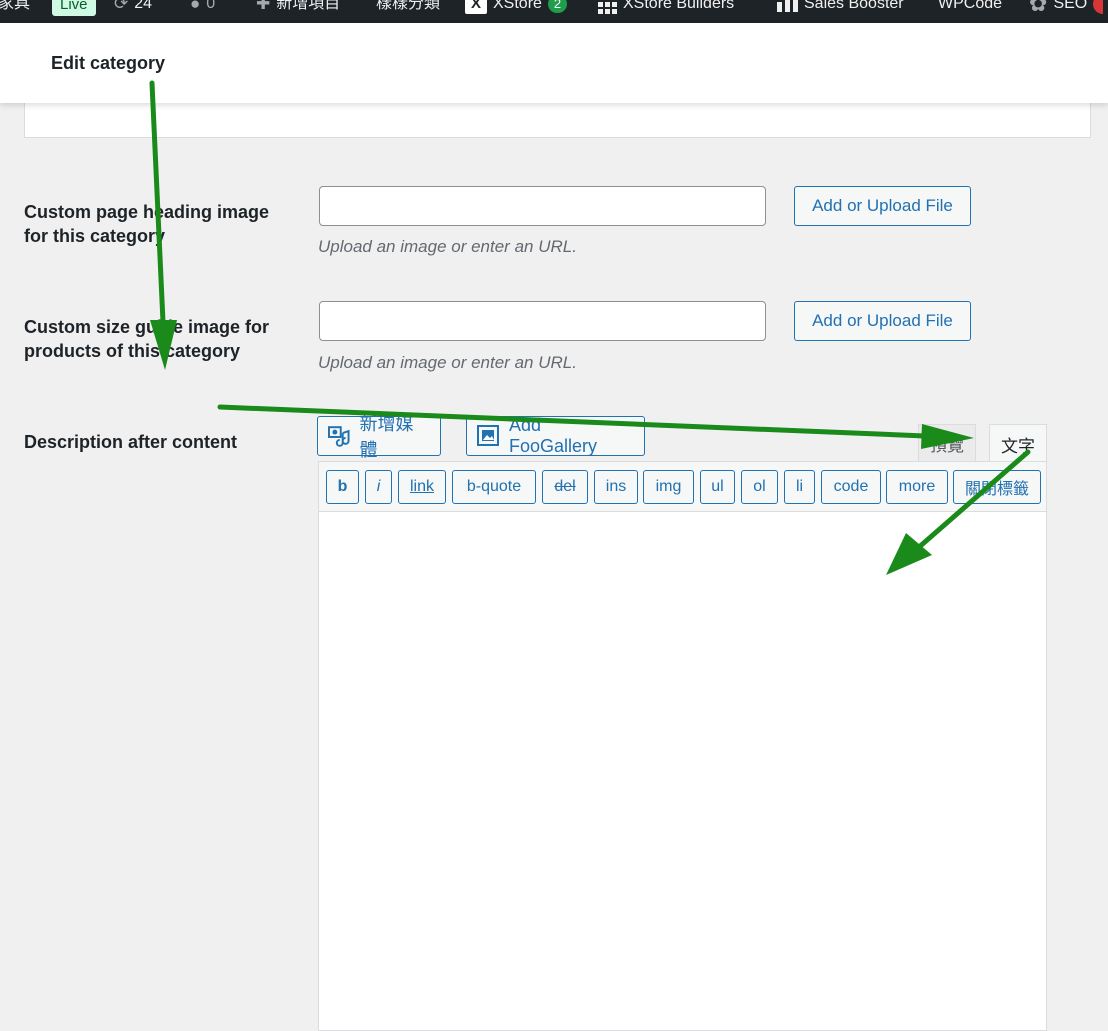 This screenshot has height=1031, width=1108. I want to click on qt-link-label: link, so click(421, 486).